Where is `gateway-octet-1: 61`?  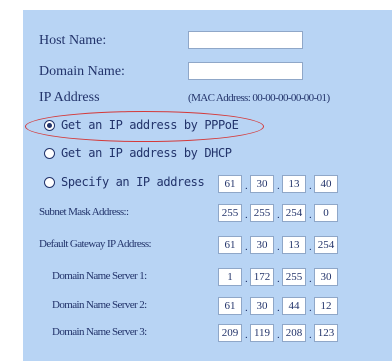
gateway-octet-1: 61 is located at coordinates (230, 245).